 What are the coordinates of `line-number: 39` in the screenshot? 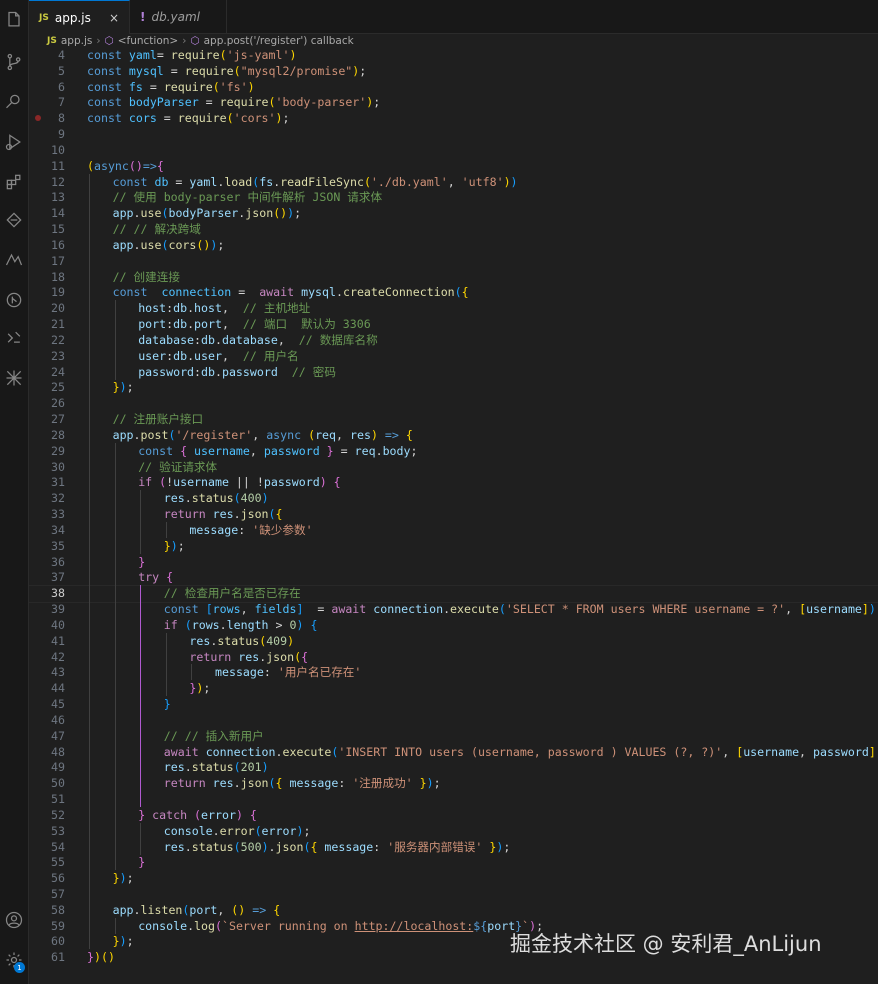 It's located at (58, 609).